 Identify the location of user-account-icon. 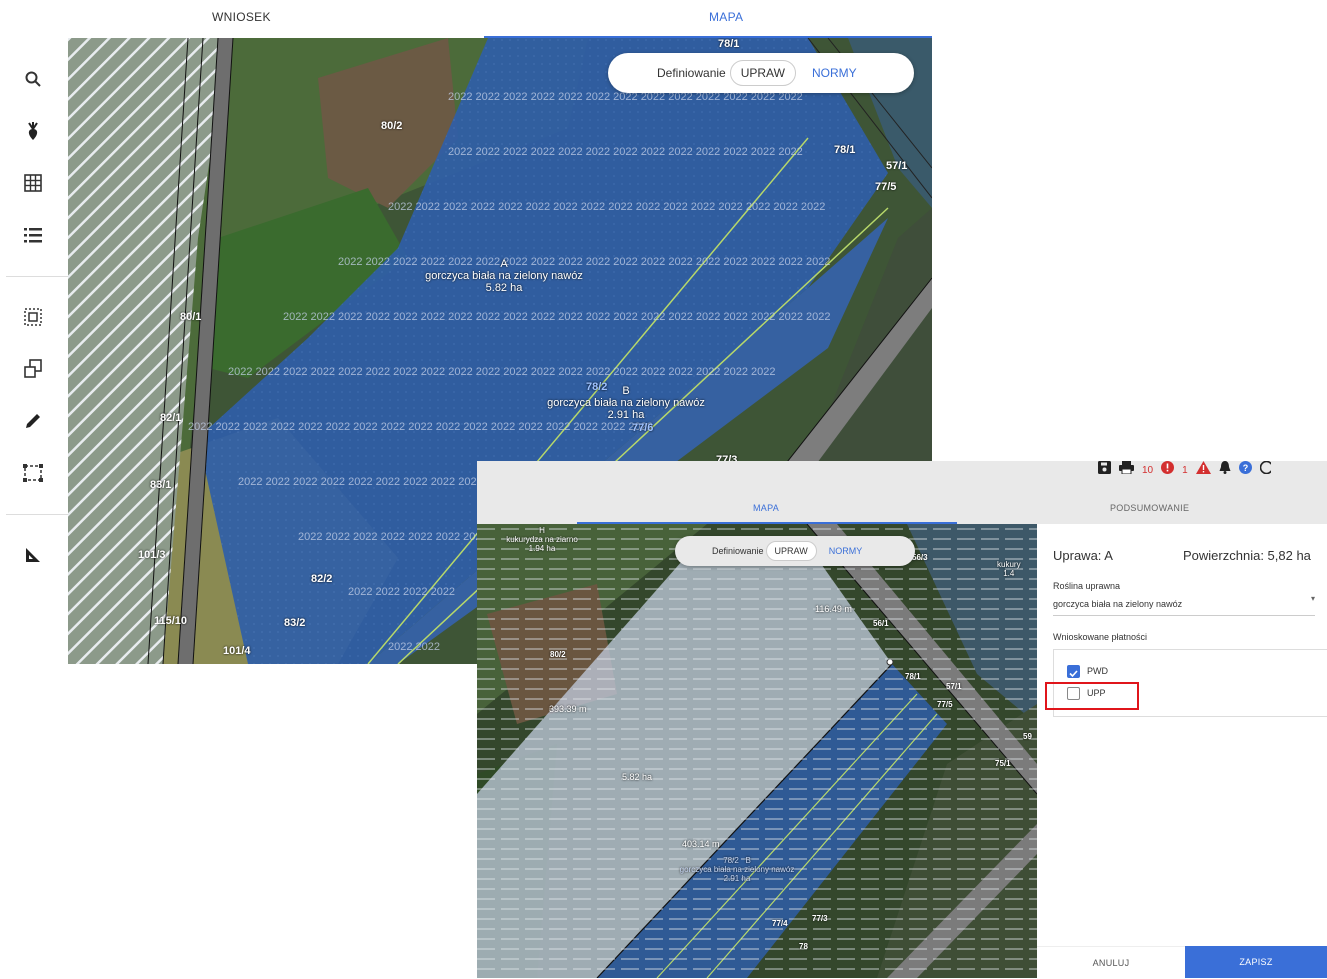
(1266, 469).